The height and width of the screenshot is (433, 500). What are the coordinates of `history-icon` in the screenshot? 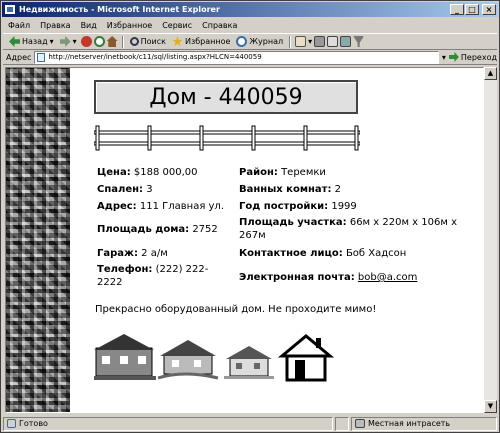 It's located at (242, 41).